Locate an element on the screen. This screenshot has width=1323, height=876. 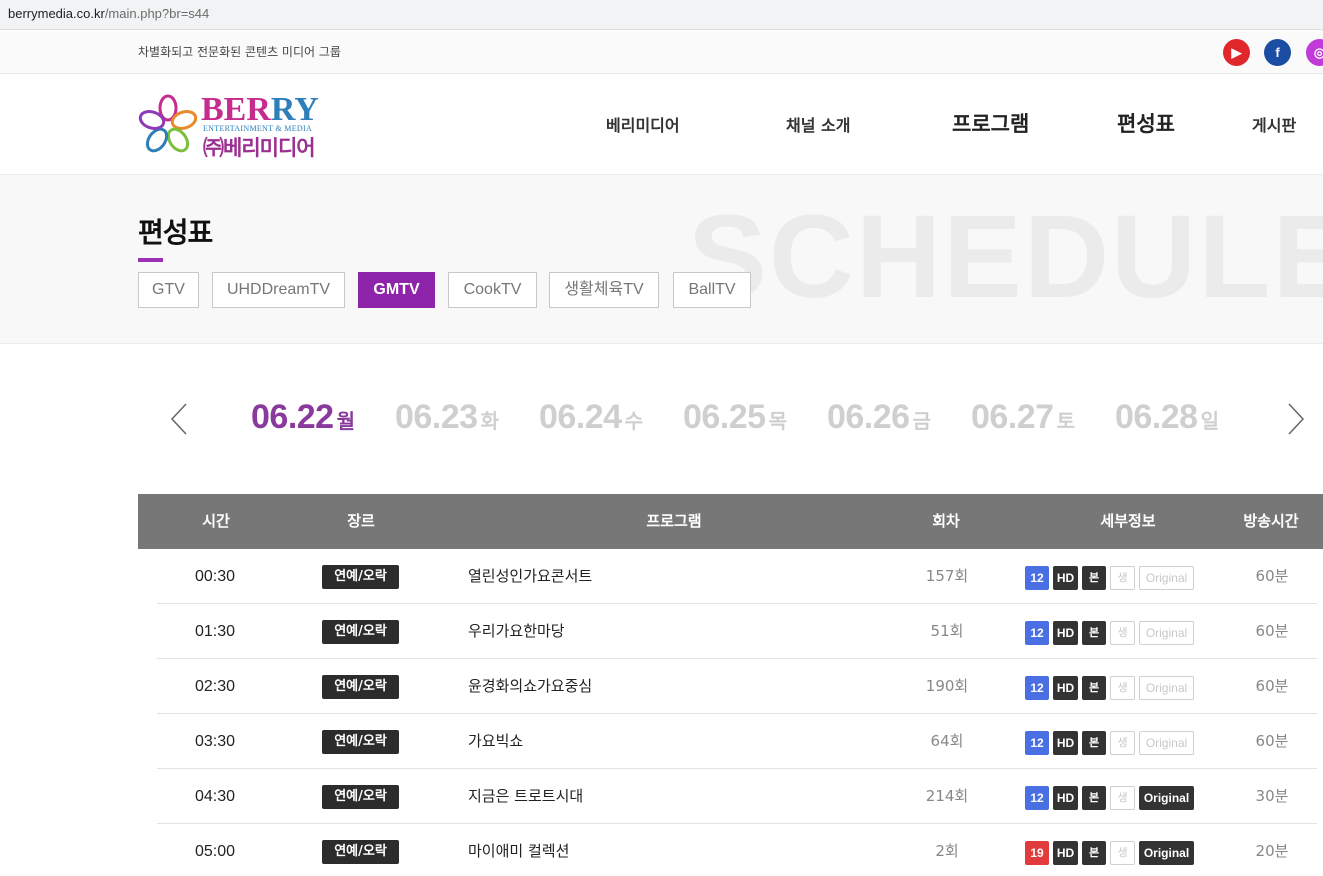
date-item: 06.28 일 is located at coordinates (1167, 417).